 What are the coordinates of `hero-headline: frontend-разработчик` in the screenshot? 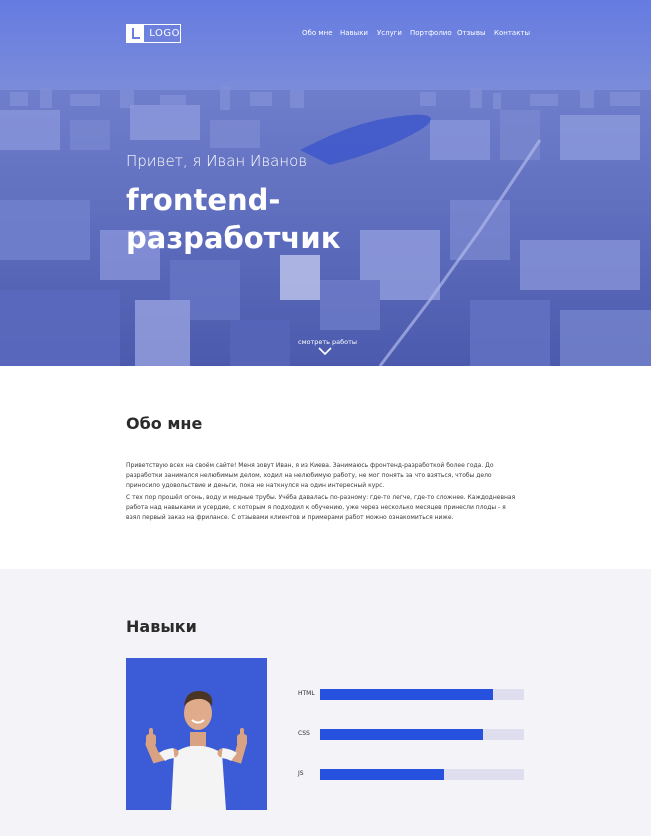 It's located at (233, 219).